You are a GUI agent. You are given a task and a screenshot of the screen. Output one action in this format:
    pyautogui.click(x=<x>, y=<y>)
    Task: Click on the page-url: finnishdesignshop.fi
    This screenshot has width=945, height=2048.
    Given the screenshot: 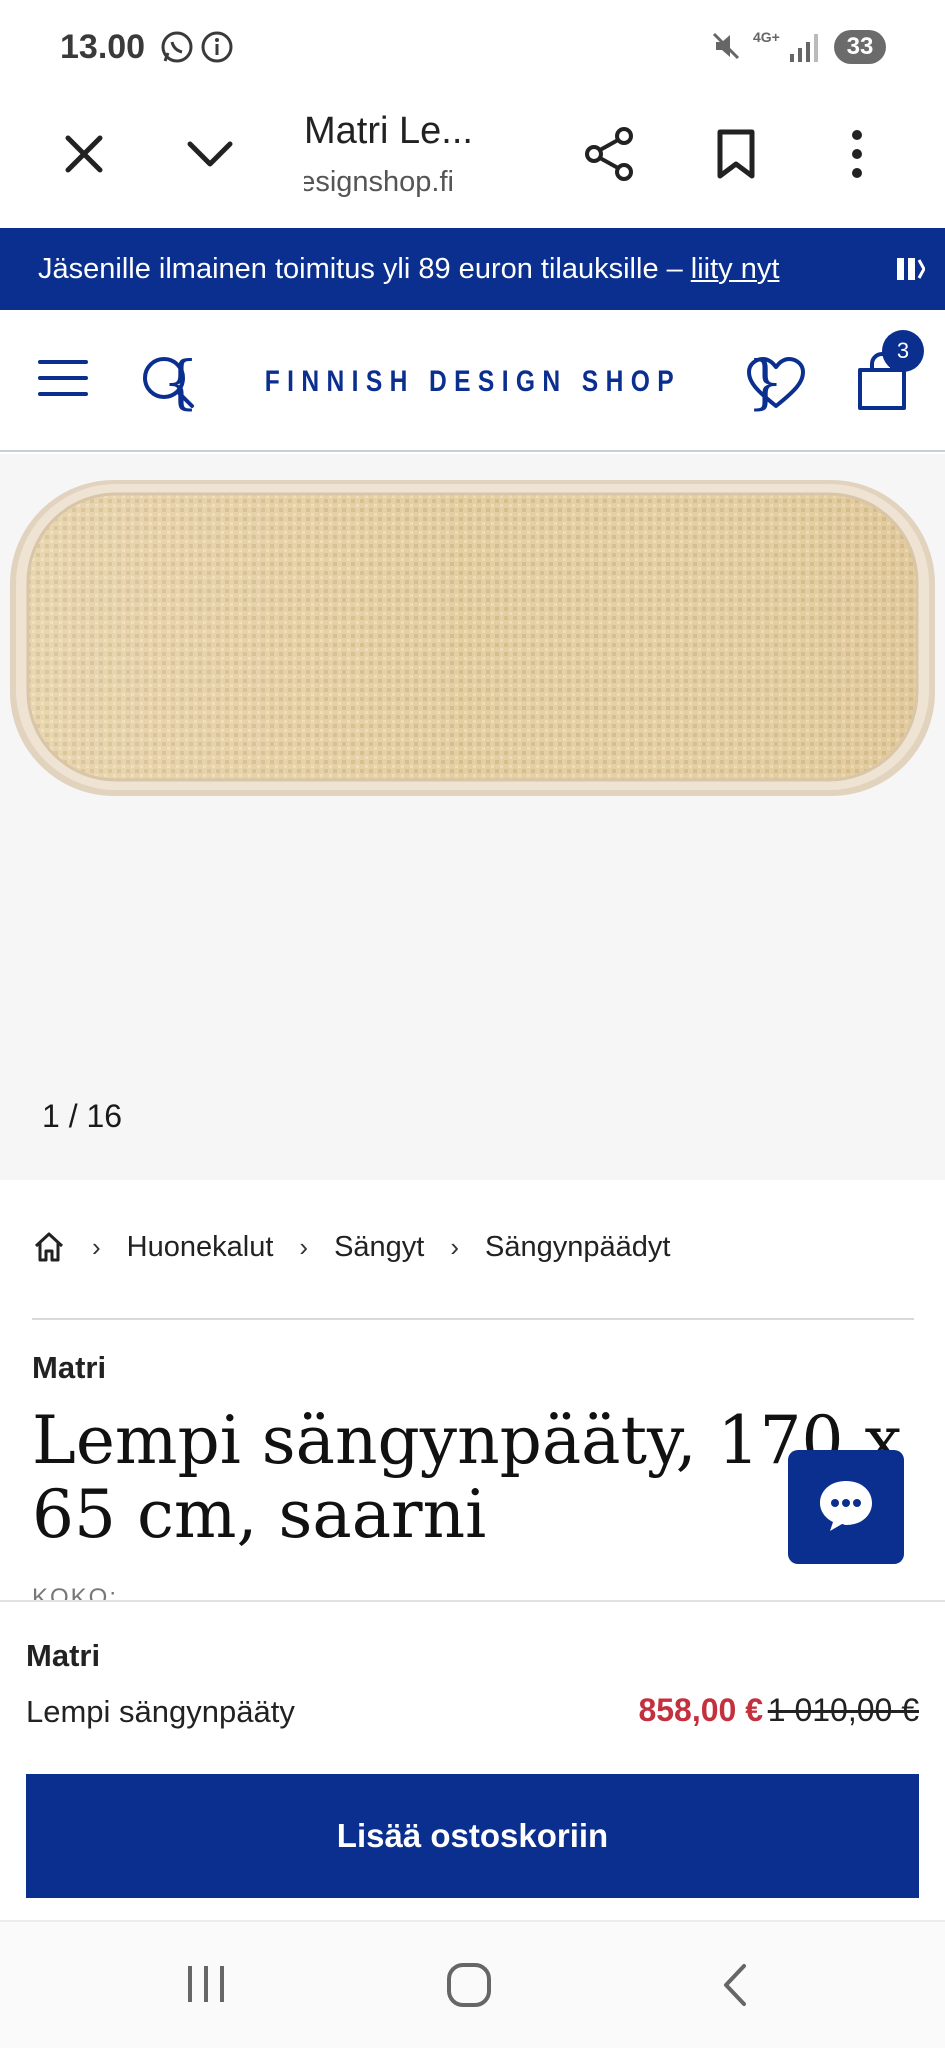 What is the action you would take?
    pyautogui.click(x=379, y=182)
    